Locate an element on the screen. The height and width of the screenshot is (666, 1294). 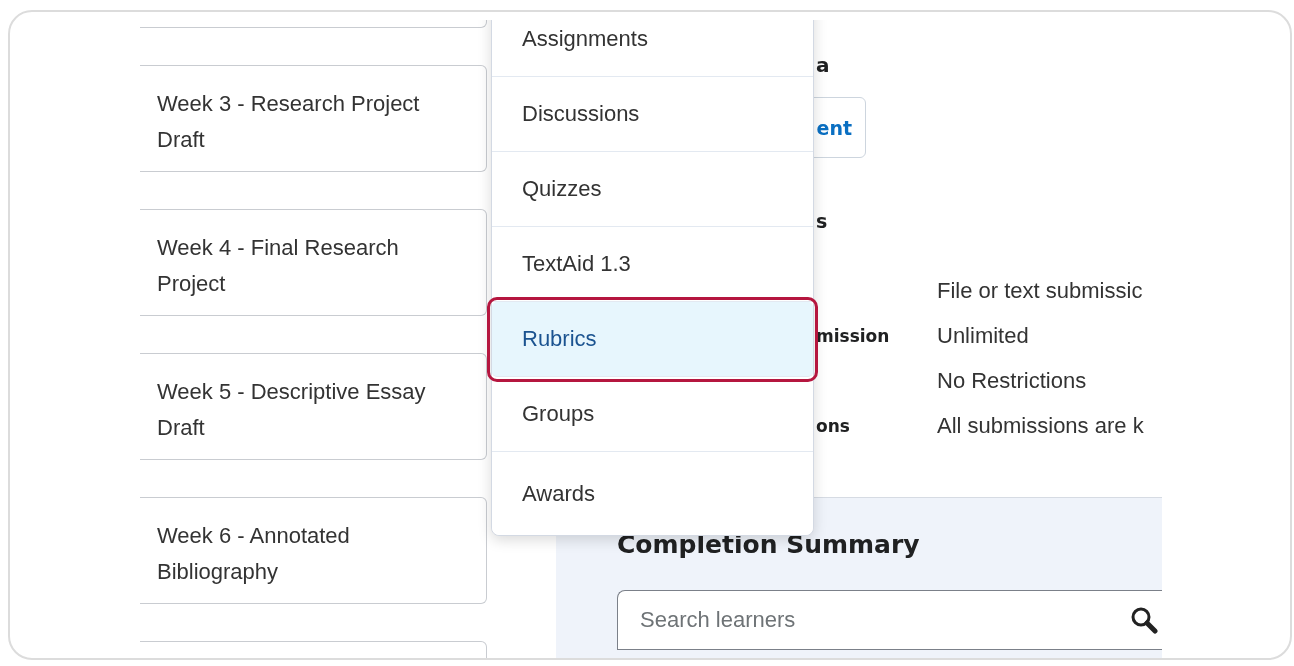
menu-item: Awards is located at coordinates (652, 493).